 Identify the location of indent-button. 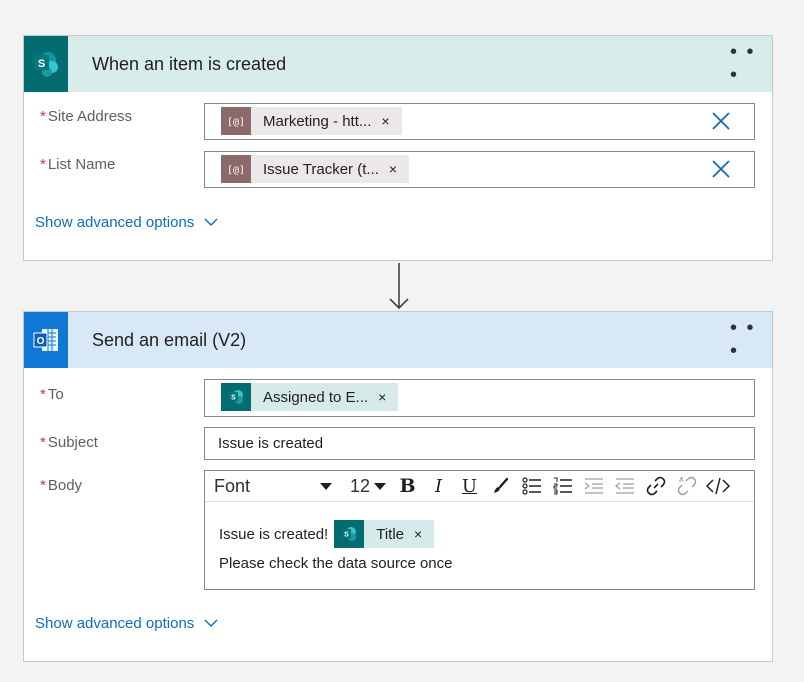
(593, 486).